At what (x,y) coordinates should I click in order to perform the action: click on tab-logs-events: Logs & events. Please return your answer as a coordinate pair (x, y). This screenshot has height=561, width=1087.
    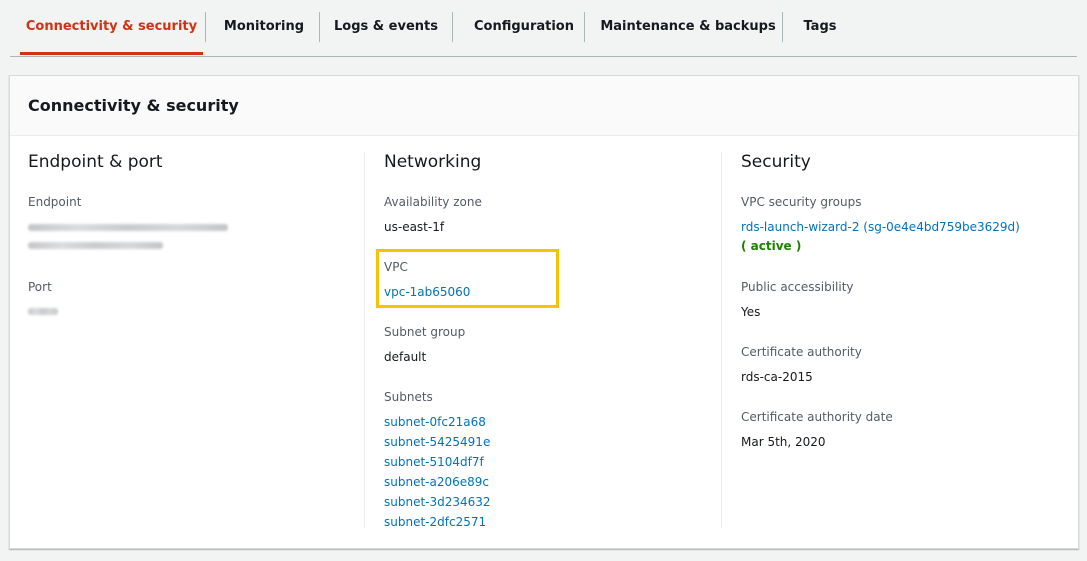
    Looking at the image, I should click on (386, 27).